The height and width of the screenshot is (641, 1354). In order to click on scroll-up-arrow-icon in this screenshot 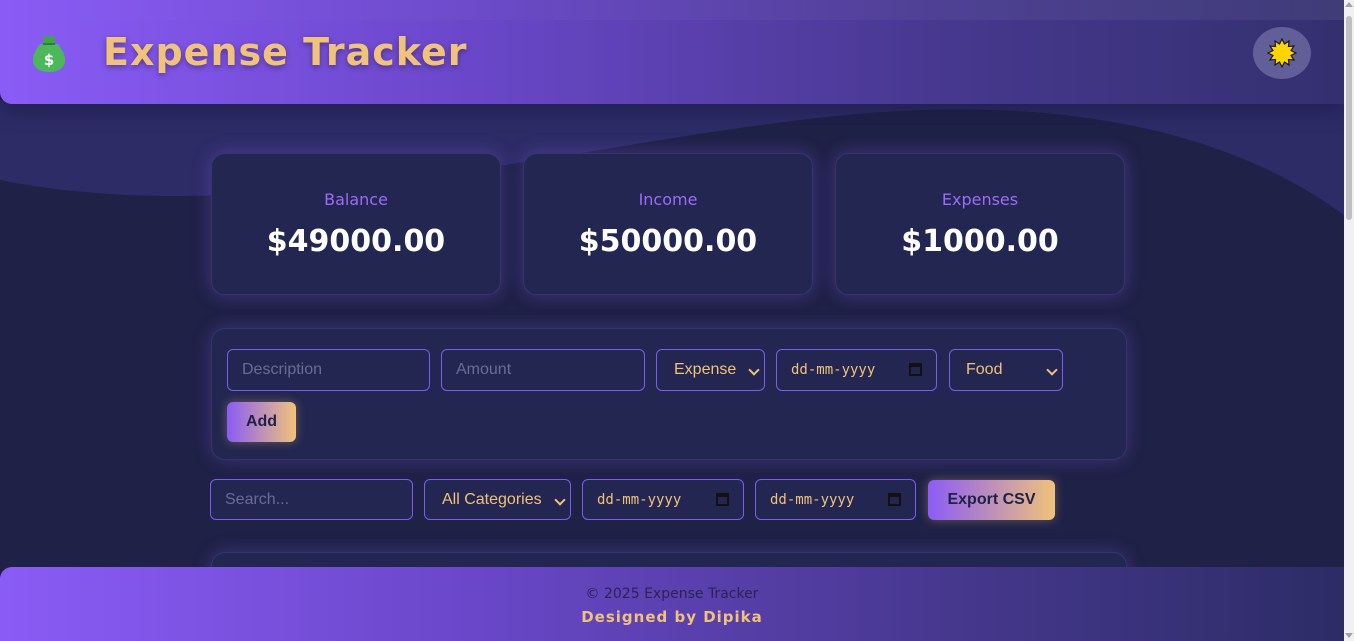, I will do `click(1349, 4)`.